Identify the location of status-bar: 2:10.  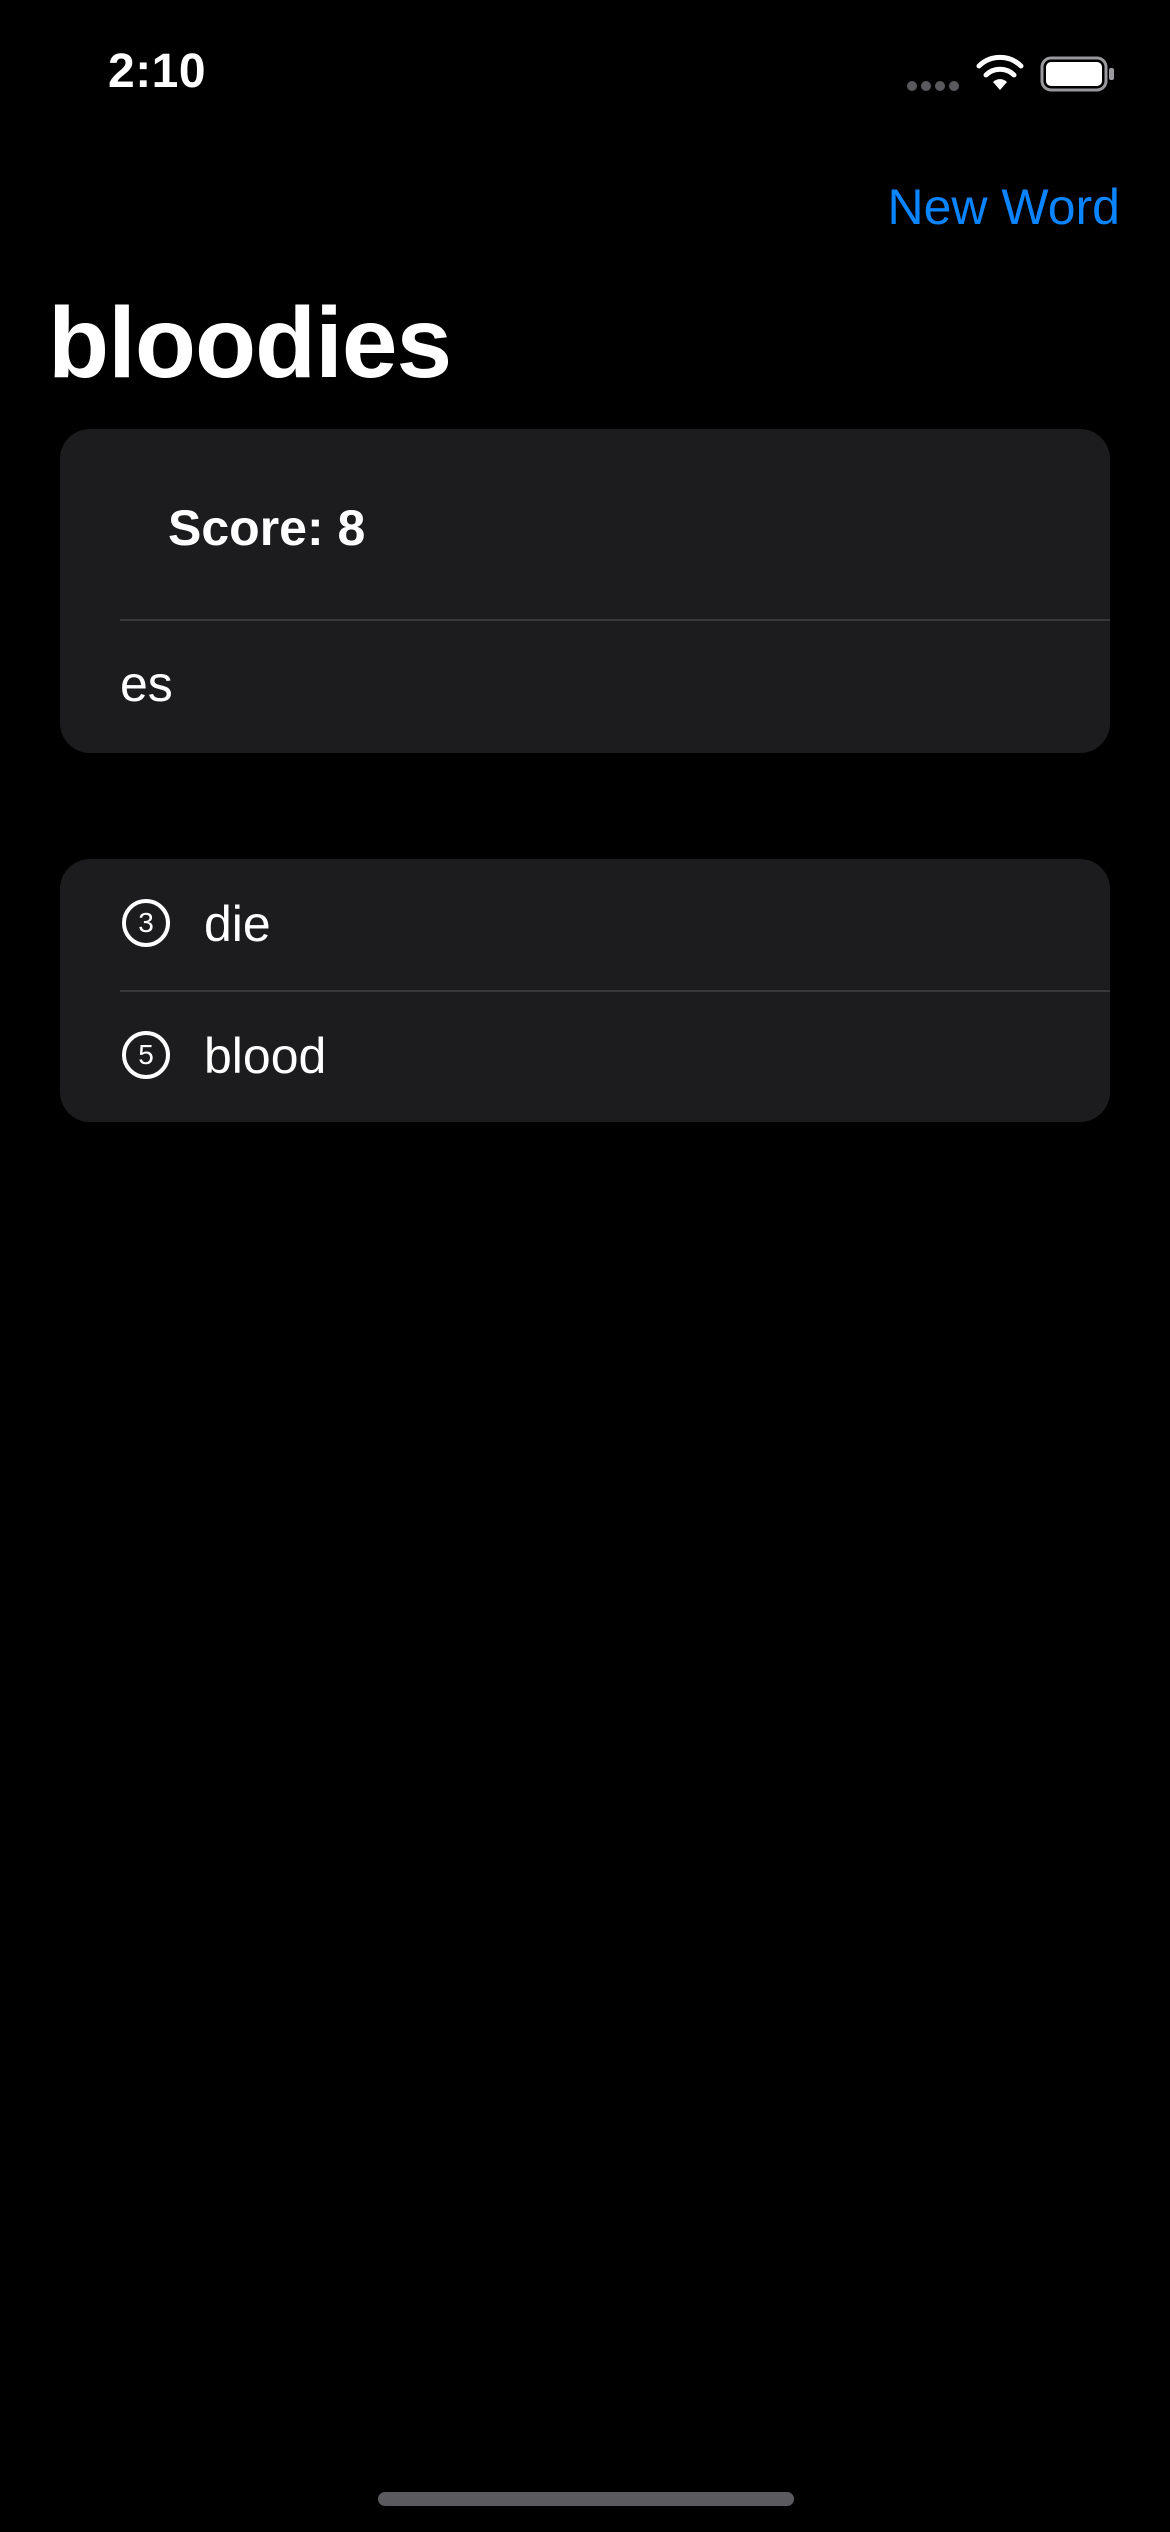
(585, 70).